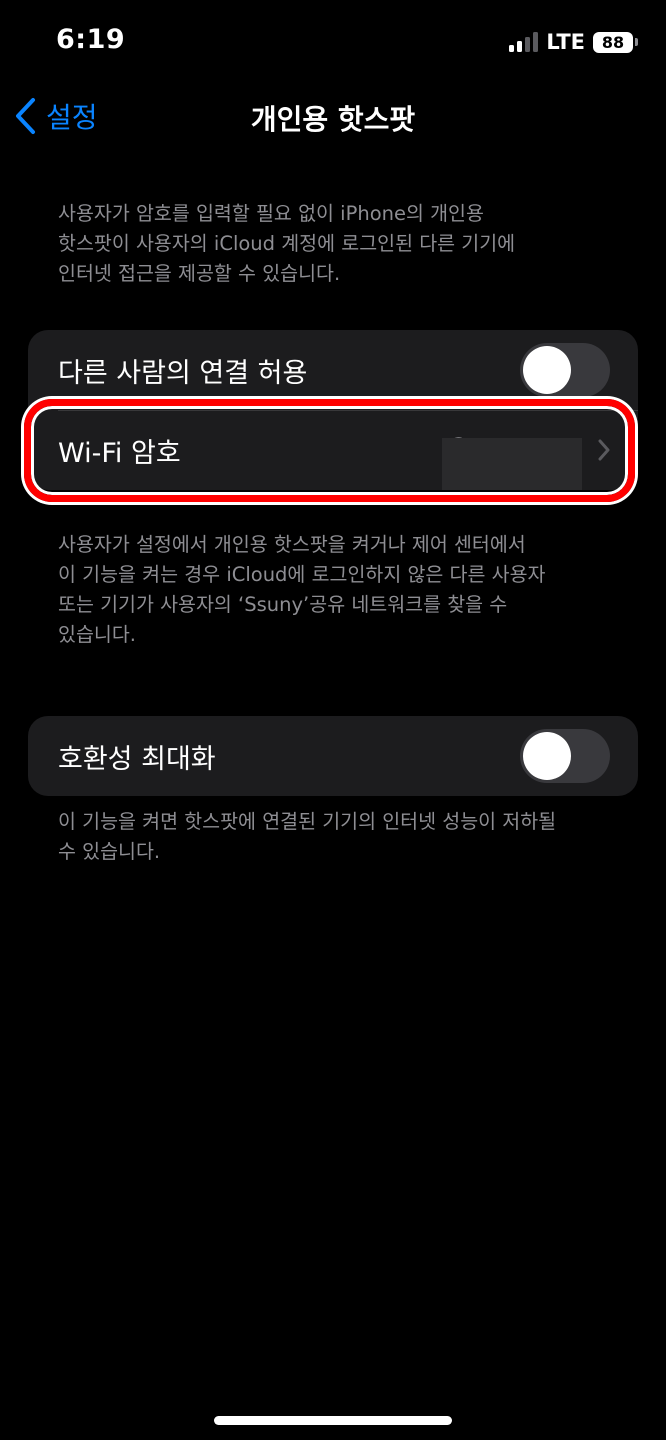 The height and width of the screenshot is (1440, 666). Describe the element at coordinates (333, 450) in the screenshot. I see `wifi-password-row: Wi-Fi 암호 2` at that location.